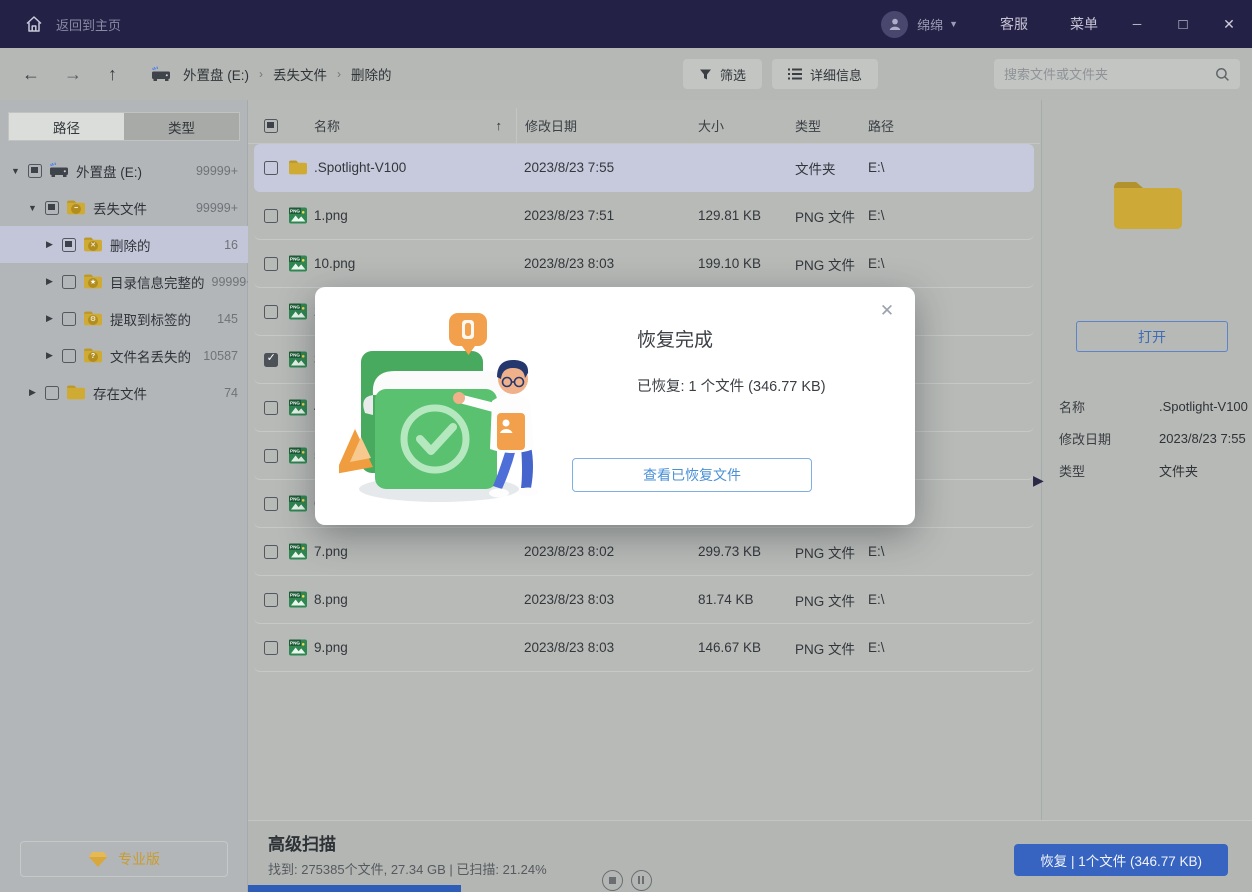 The height and width of the screenshot is (892, 1252). I want to click on table-row: .Spotlight-V100 2023/8/23 7:55 文件夹 E:\, so click(644, 168).